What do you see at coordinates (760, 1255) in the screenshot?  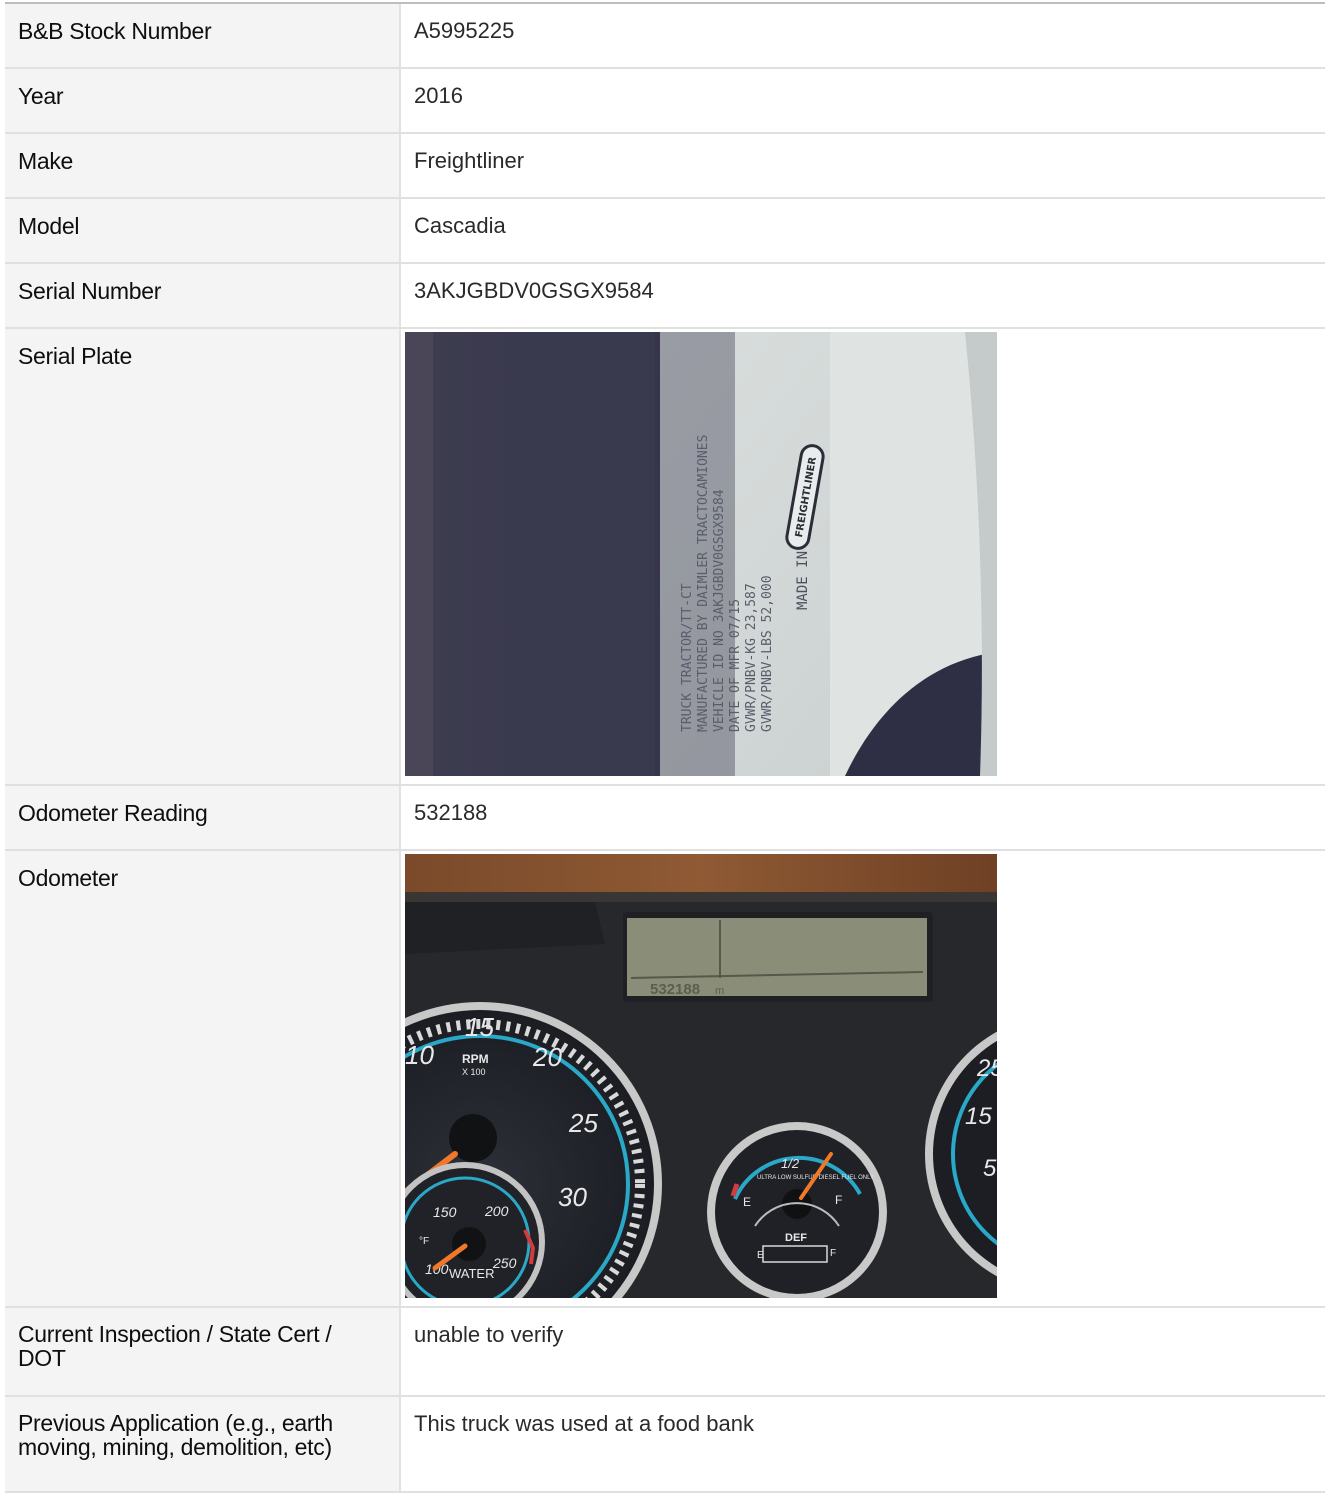 I see `def-empty: E` at bounding box center [760, 1255].